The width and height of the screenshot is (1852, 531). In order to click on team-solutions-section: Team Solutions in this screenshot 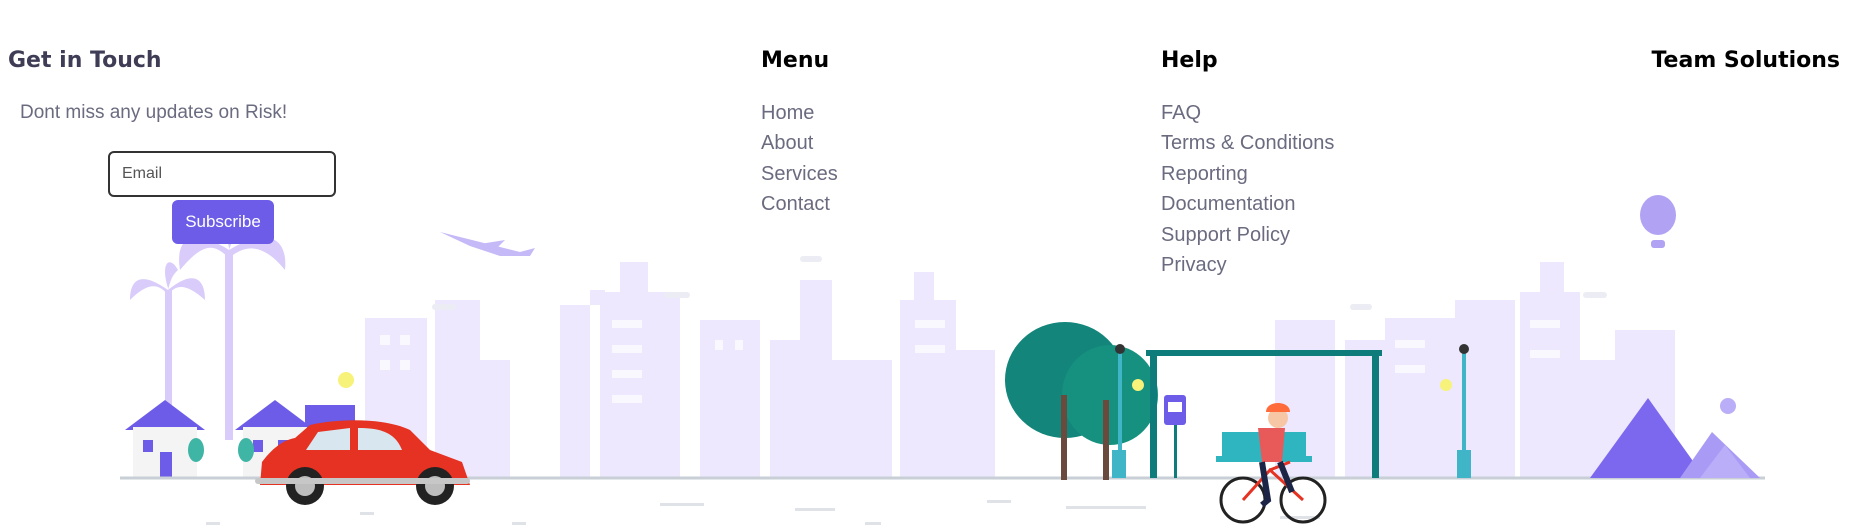, I will do `click(1745, 60)`.